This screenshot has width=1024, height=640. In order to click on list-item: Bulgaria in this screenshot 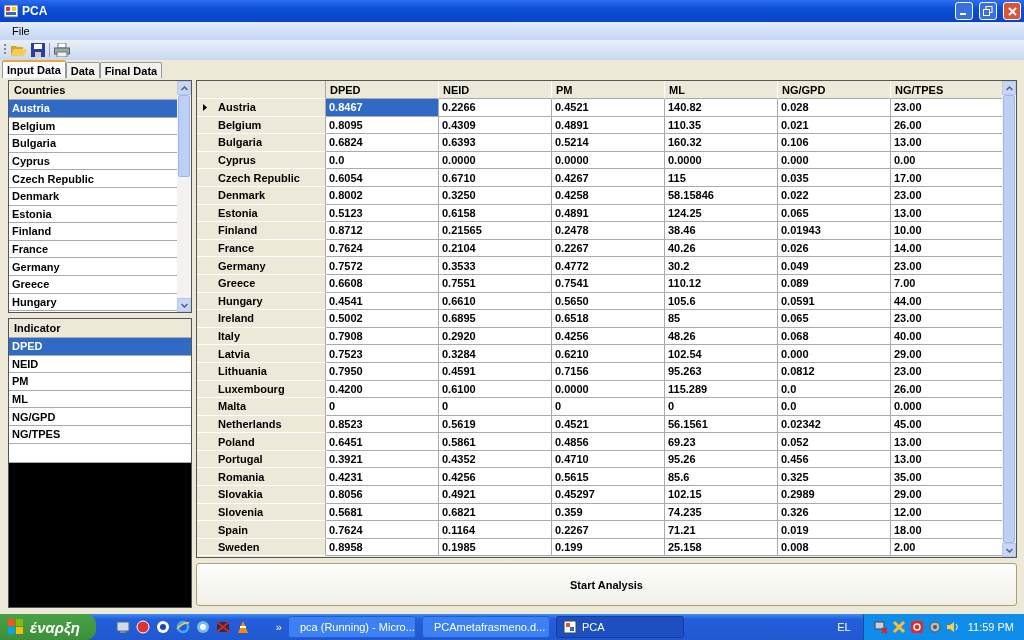, I will do `click(93, 144)`.